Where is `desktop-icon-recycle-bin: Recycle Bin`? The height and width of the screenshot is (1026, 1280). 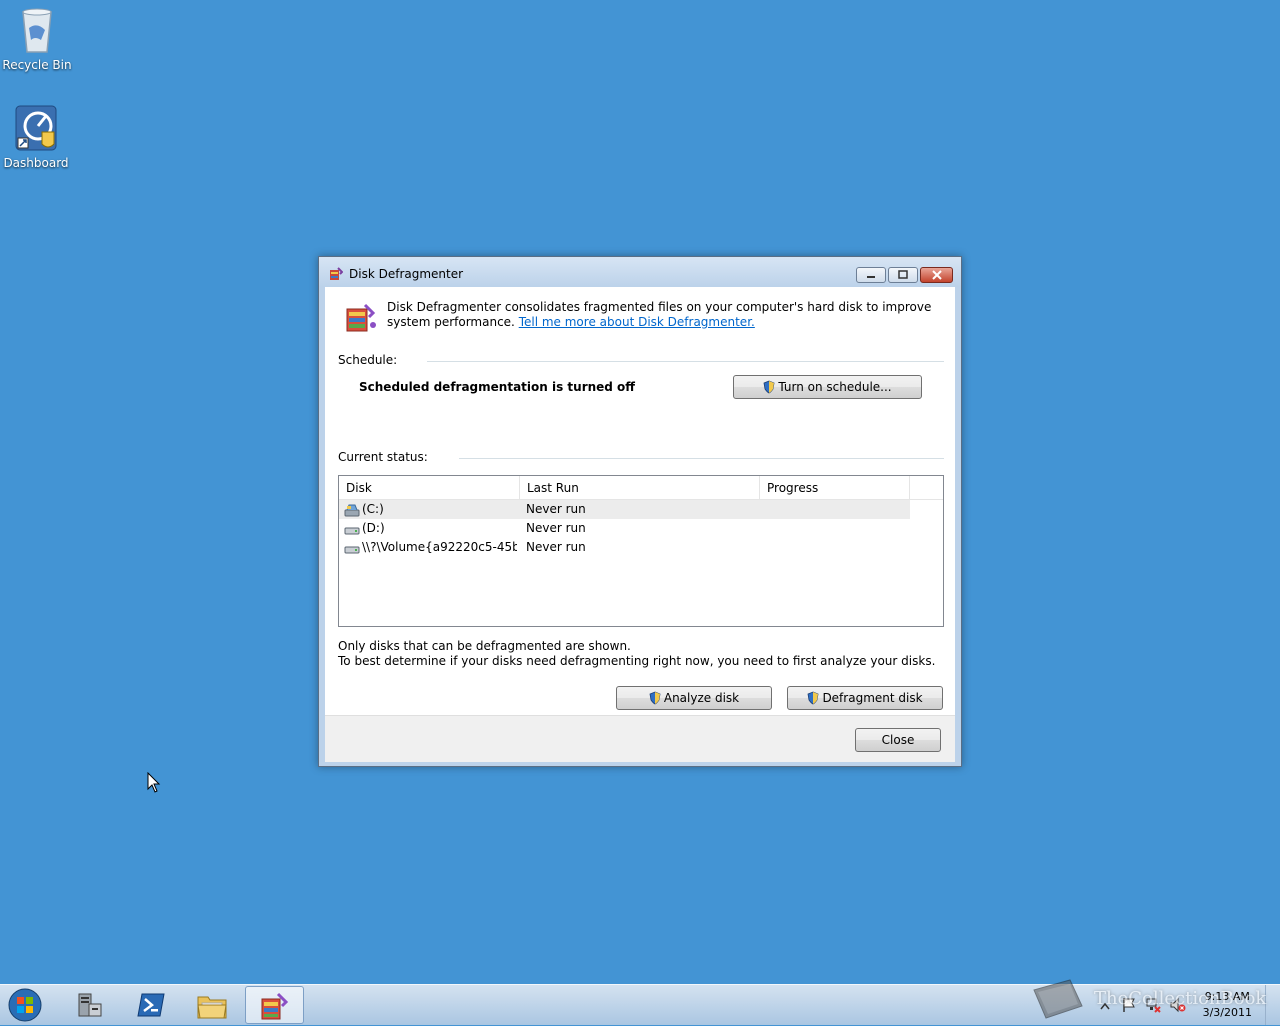 desktop-icon-recycle-bin: Recycle Bin is located at coordinates (37, 39).